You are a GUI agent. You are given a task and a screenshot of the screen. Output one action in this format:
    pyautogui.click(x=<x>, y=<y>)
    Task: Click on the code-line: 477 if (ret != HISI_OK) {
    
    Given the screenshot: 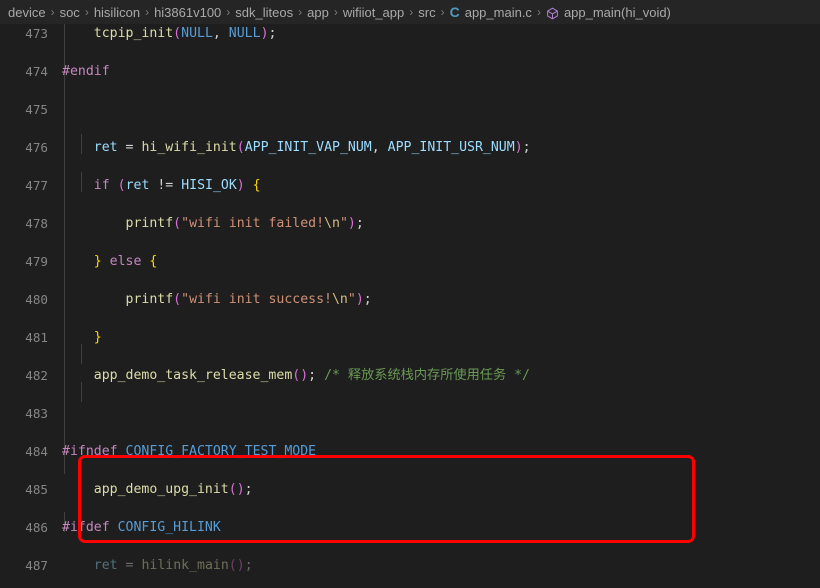 What is the action you would take?
    pyautogui.click(x=410, y=185)
    